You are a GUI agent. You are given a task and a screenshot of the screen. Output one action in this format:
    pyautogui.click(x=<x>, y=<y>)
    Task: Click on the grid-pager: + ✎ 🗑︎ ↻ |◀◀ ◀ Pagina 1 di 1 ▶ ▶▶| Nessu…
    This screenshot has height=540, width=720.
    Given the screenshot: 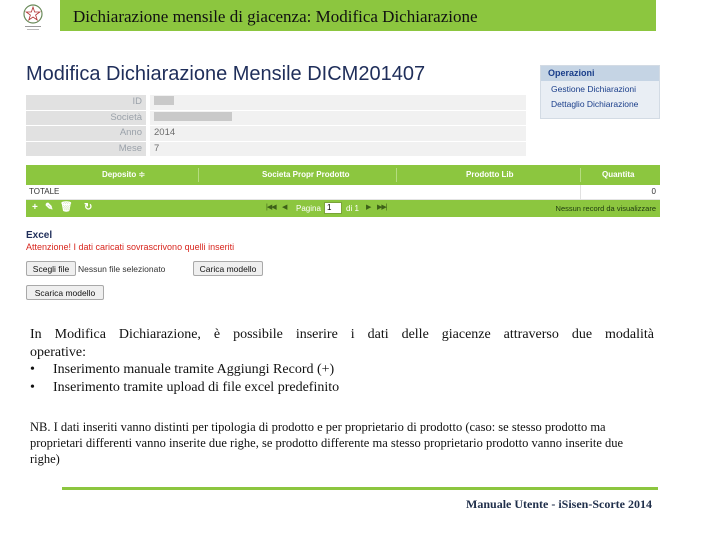 What is the action you would take?
    pyautogui.click(x=343, y=208)
    